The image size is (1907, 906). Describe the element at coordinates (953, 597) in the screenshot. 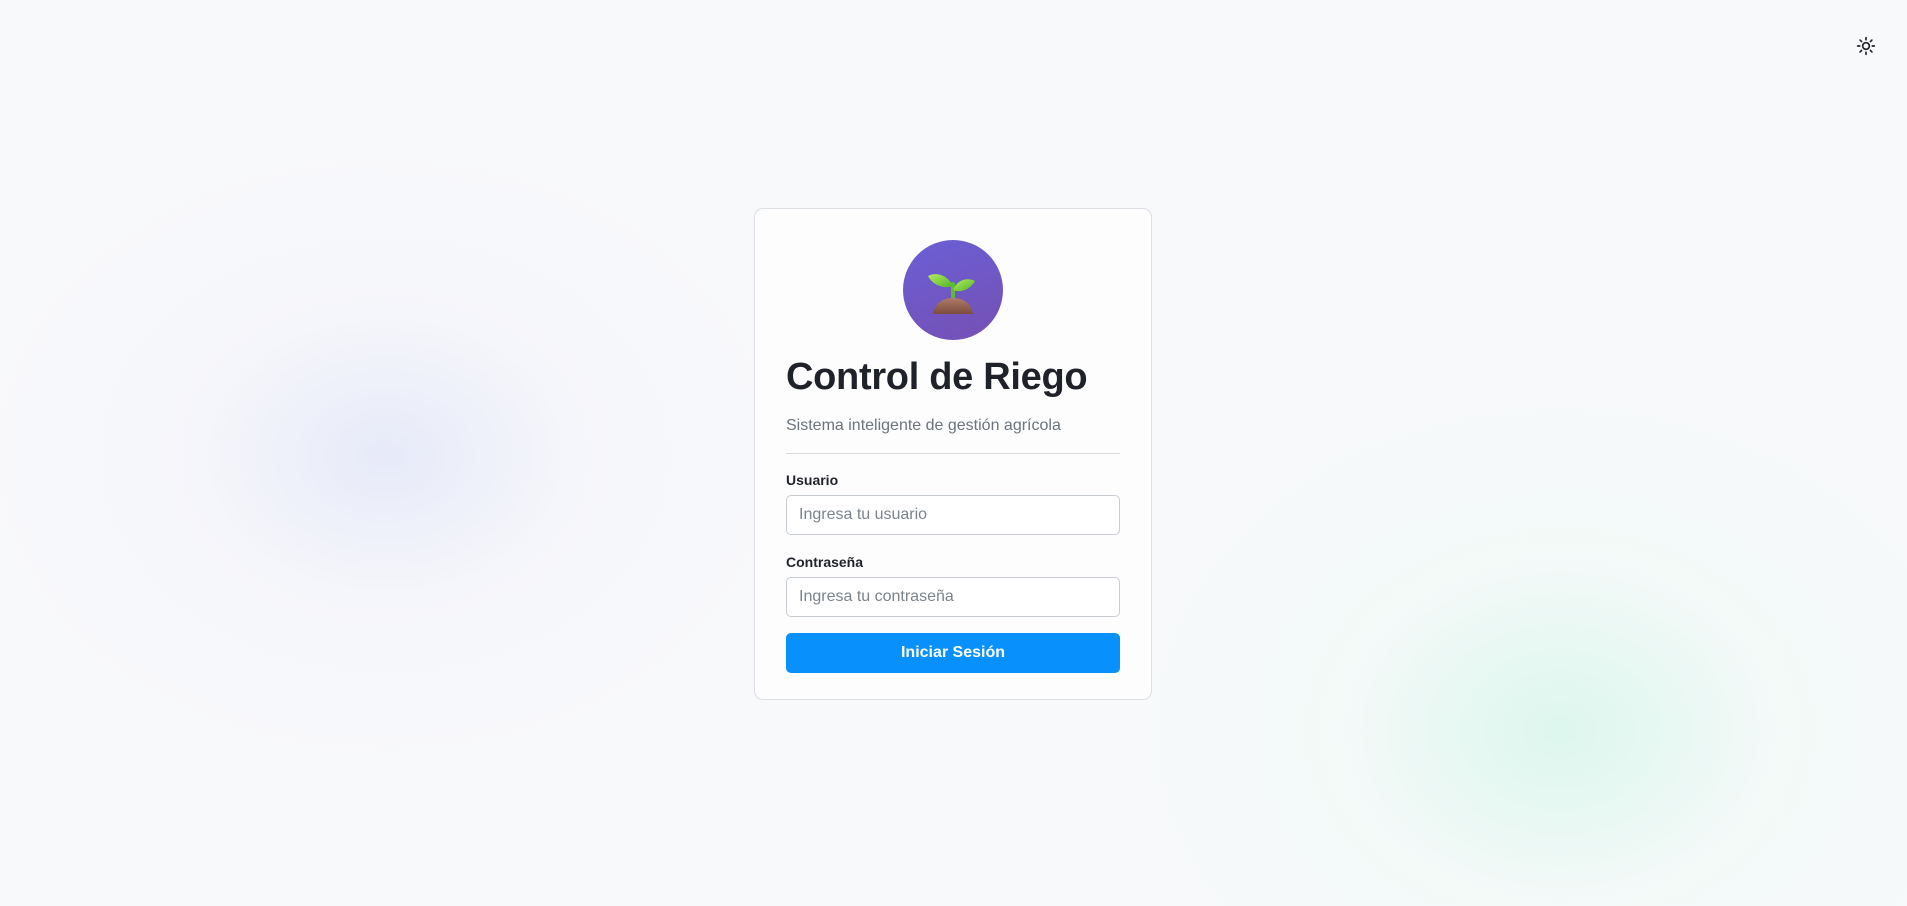

I see `password-input` at that location.